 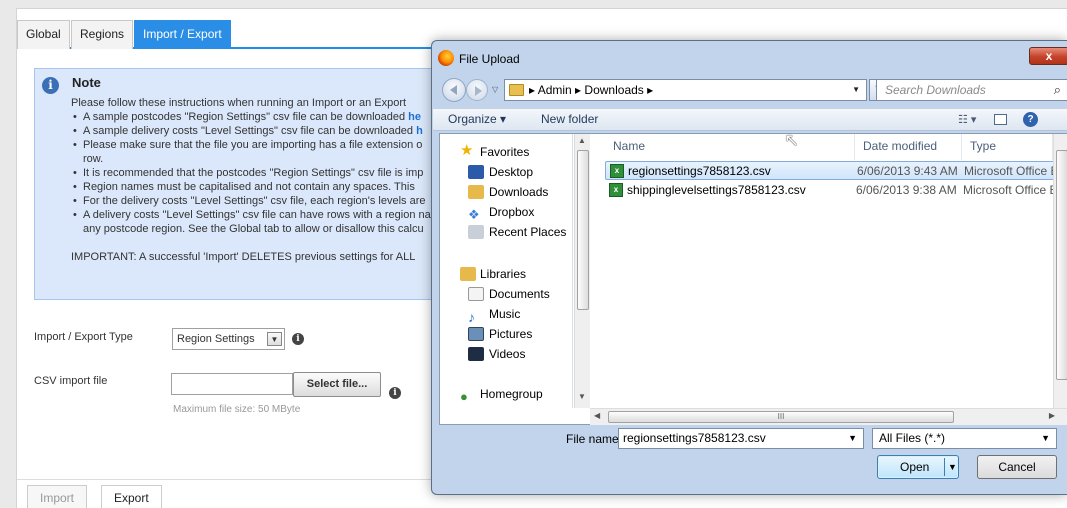 What do you see at coordinates (216, 339) in the screenshot?
I see `import-export-type-value: Region Settings` at bounding box center [216, 339].